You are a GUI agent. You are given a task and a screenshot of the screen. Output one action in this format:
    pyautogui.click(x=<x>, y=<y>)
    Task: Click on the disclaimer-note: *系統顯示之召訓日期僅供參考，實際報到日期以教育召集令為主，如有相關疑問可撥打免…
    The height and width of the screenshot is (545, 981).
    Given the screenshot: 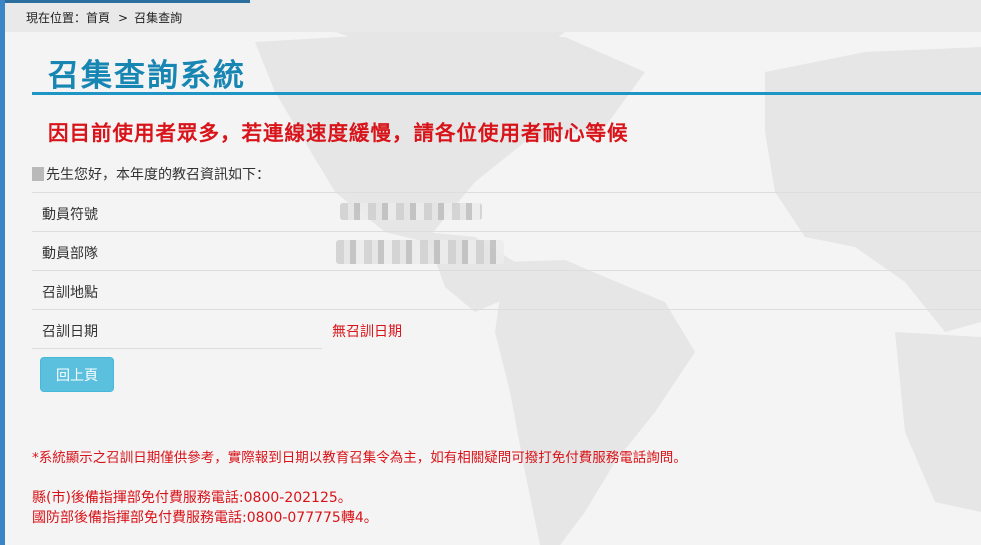 What is the action you would take?
    pyautogui.click(x=359, y=458)
    